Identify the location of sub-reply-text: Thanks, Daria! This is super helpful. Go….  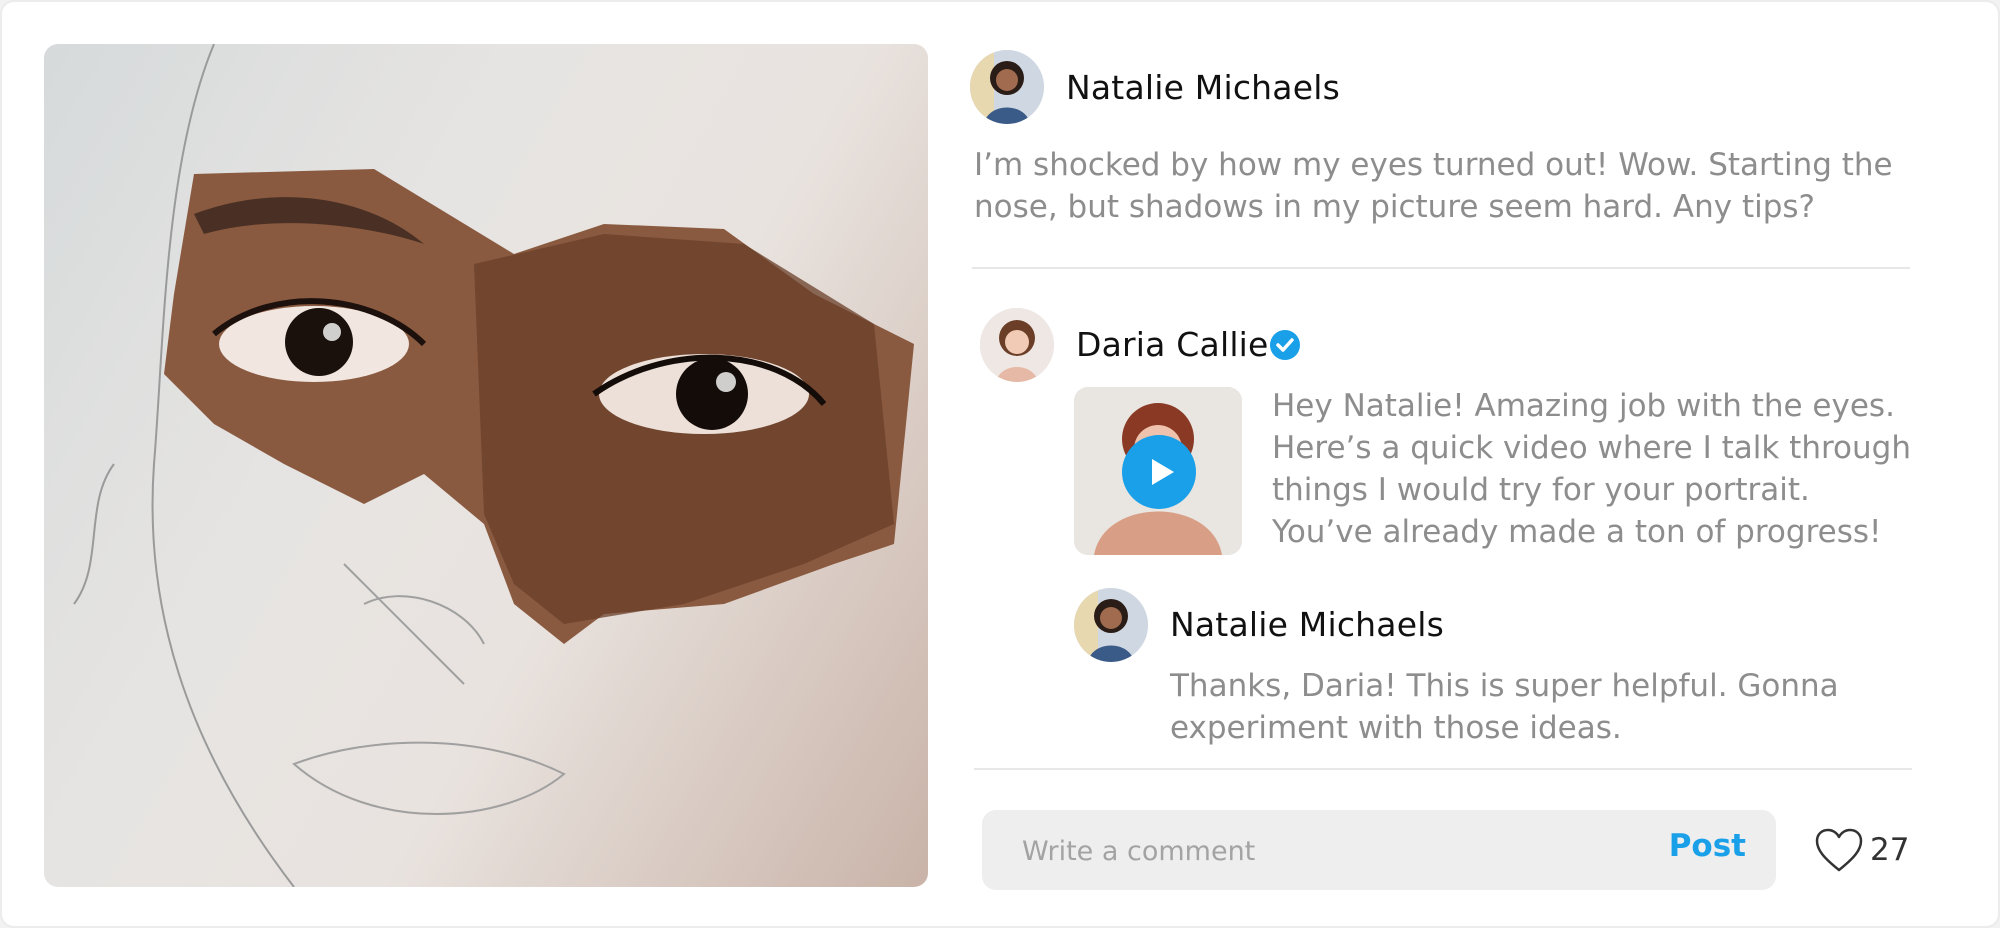
(1504, 707).